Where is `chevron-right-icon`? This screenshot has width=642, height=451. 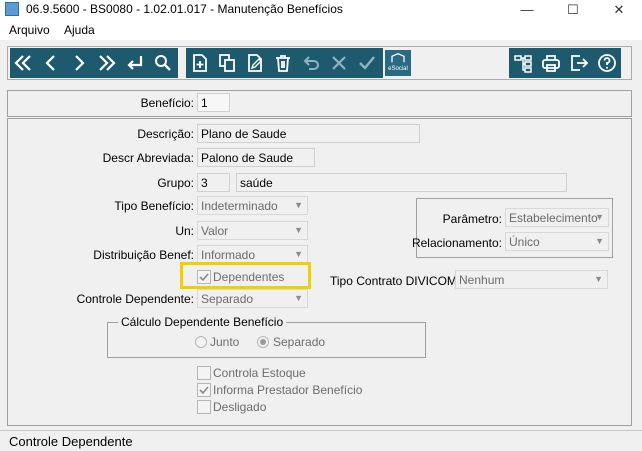
chevron-right-icon is located at coordinates (80, 63).